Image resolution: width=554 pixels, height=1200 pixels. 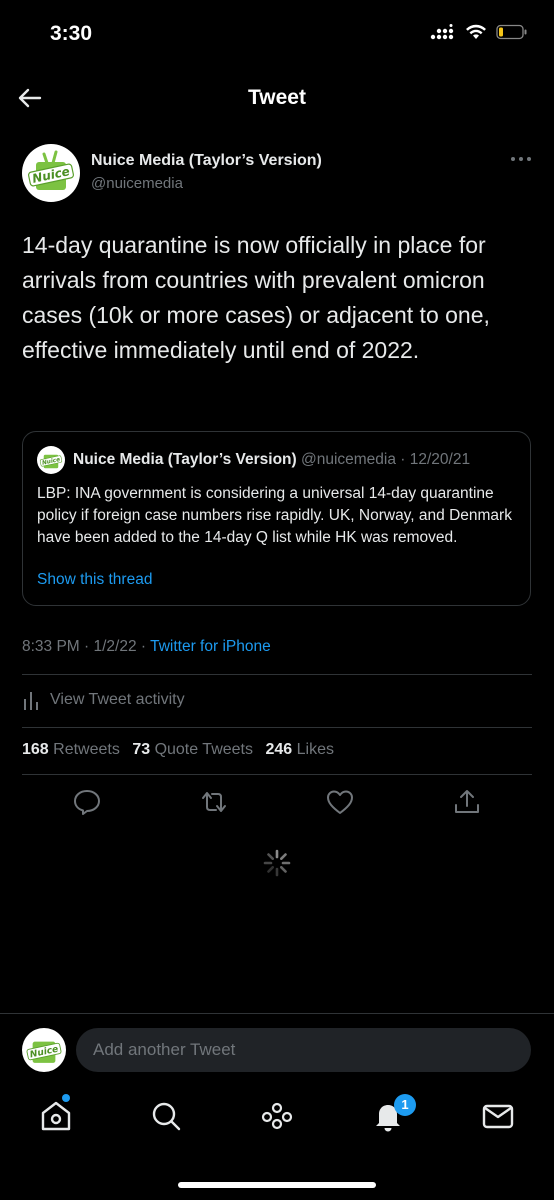 What do you see at coordinates (467, 802) in the screenshot?
I see `share-icon` at bounding box center [467, 802].